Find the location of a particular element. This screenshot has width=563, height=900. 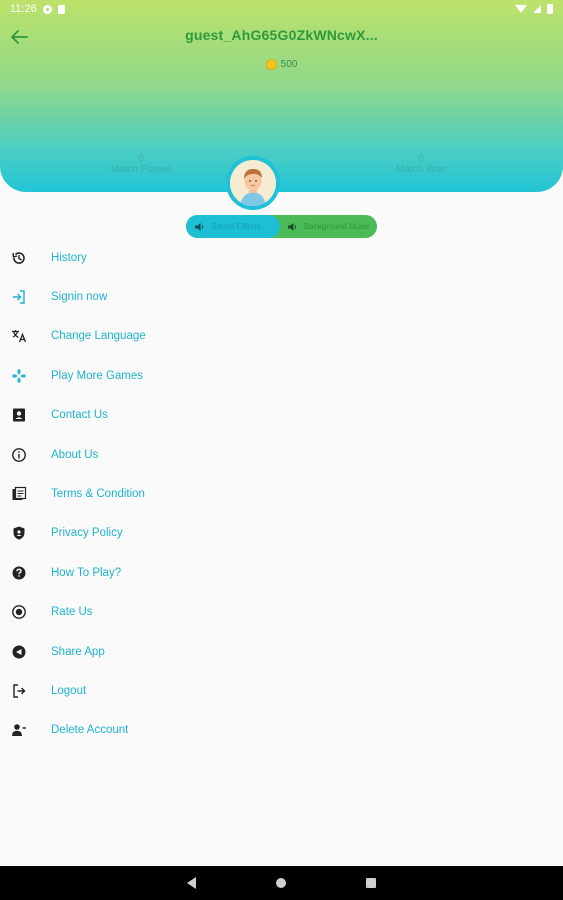

menu-item-label: How To Play? is located at coordinates (86, 572).